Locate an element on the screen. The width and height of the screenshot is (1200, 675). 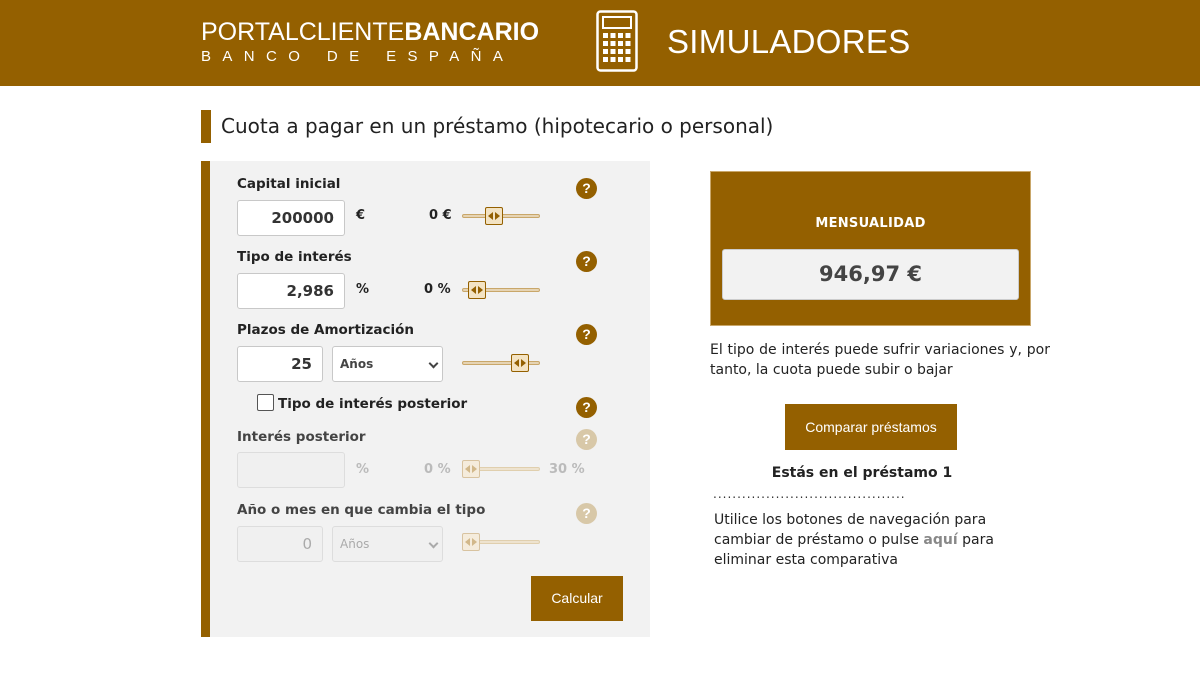
later-rate-input is located at coordinates (291, 470).